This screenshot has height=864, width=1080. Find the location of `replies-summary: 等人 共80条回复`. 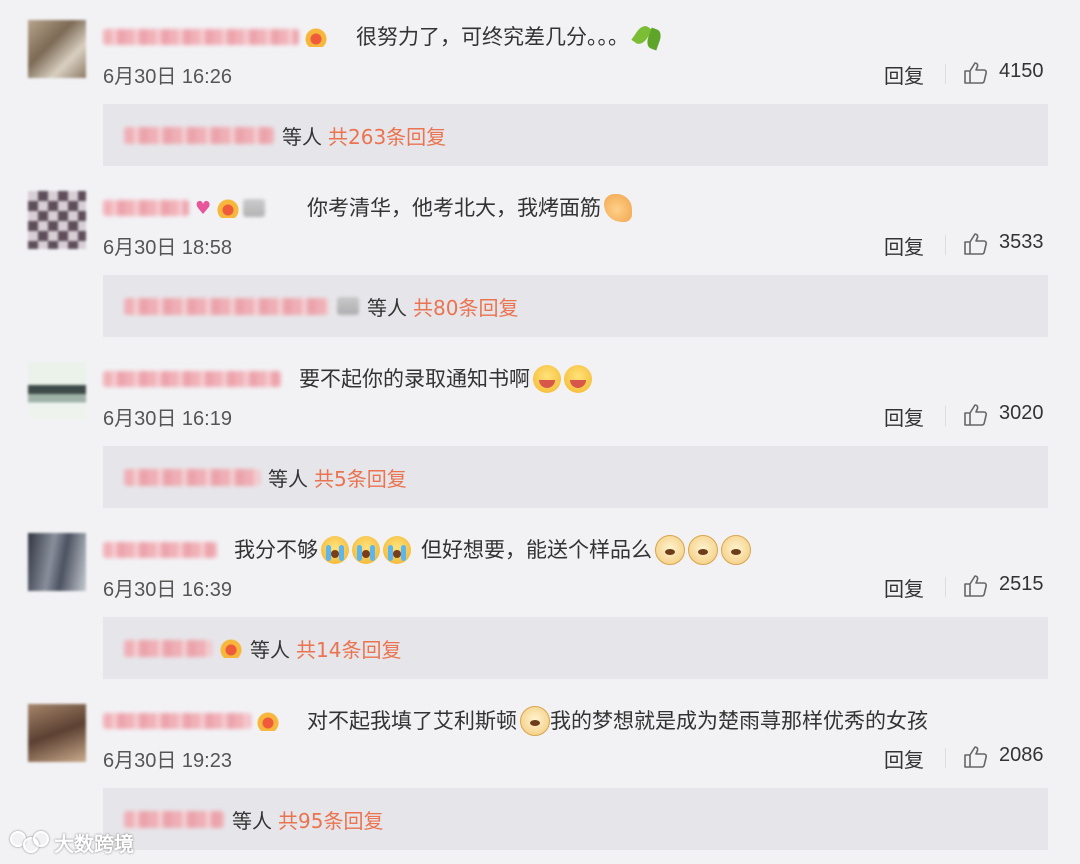

replies-summary: 等人 共80条回复 is located at coordinates (575, 306).